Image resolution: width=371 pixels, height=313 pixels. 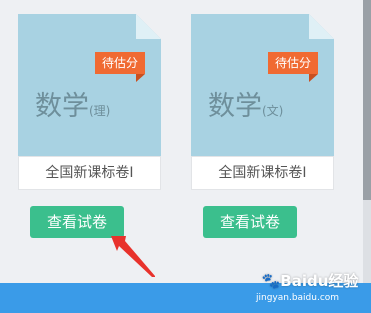 What do you see at coordinates (271, 281) in the screenshot?
I see `paw-logo-icon: 🐾` at bounding box center [271, 281].